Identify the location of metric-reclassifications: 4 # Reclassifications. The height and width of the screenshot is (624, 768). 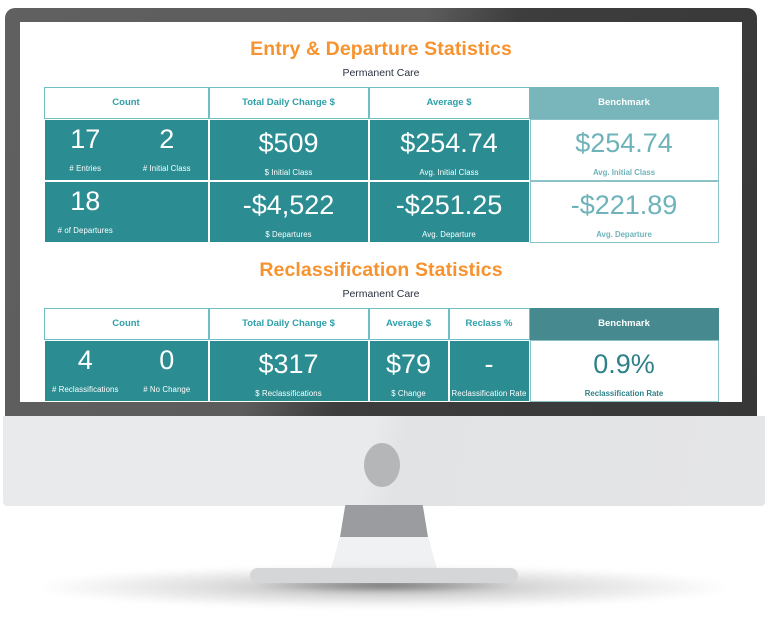
(86, 371).